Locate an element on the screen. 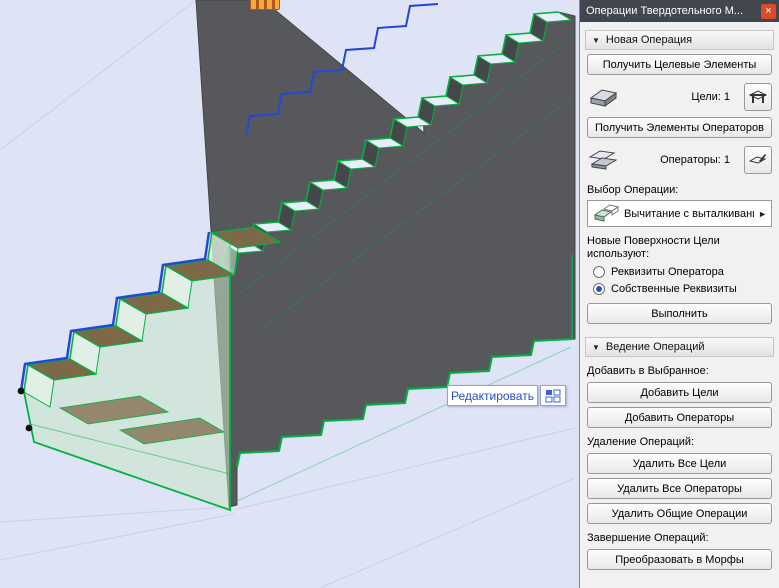 This screenshot has width=779, height=588. delete-common-operations-button: Удалить Общие Операции is located at coordinates (679, 513).